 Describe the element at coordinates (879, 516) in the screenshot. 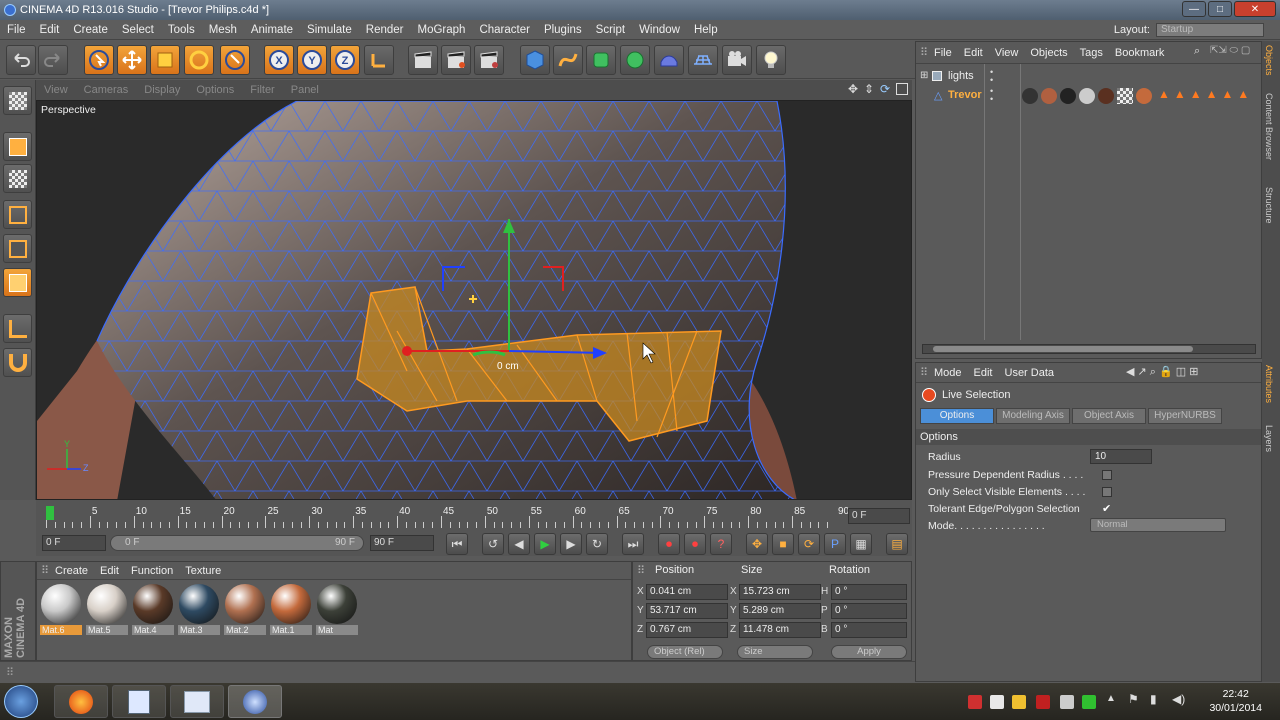

I see `current-frame-field: 0 F` at that location.